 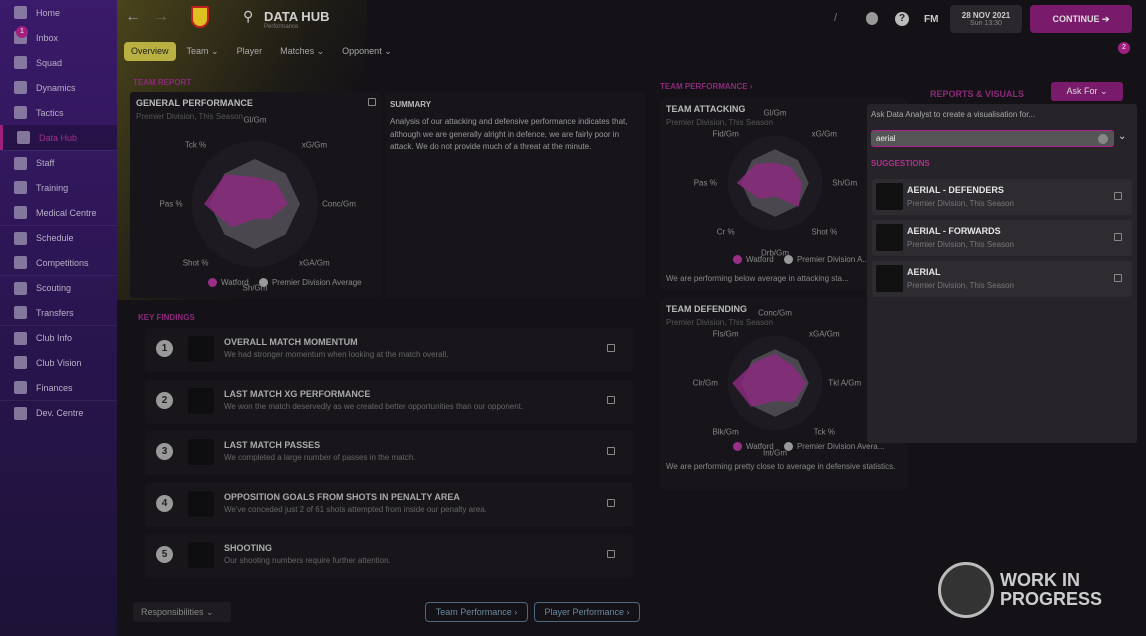 I want to click on shirt-icon, so click(x=20, y=62).